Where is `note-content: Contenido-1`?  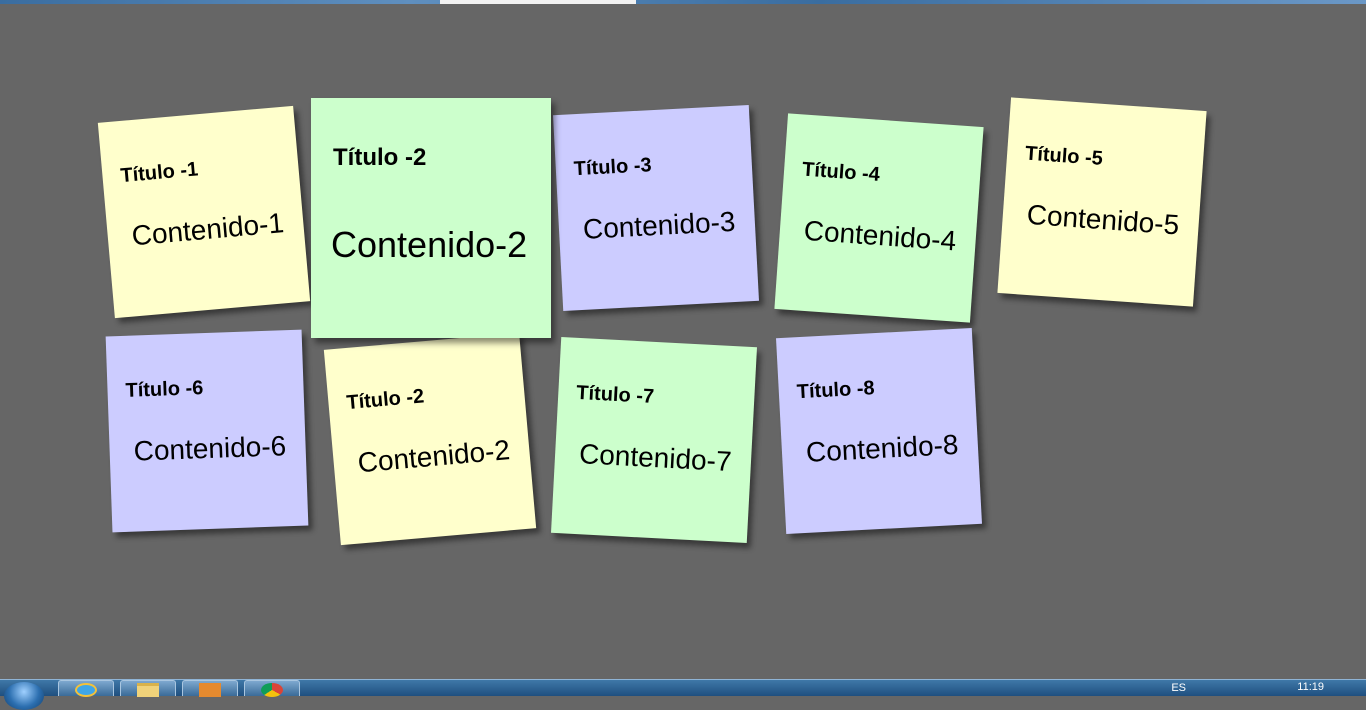
note-content: Contenido-1 is located at coordinates (208, 229).